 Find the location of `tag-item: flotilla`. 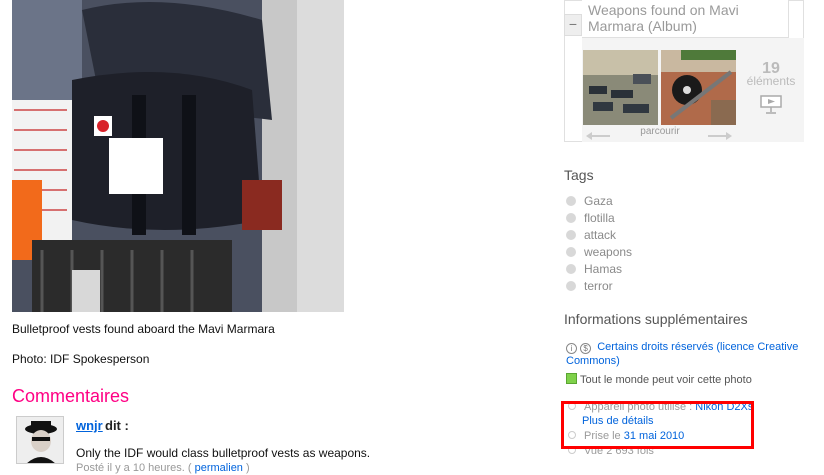

tag-item: flotilla is located at coordinates (590, 218).